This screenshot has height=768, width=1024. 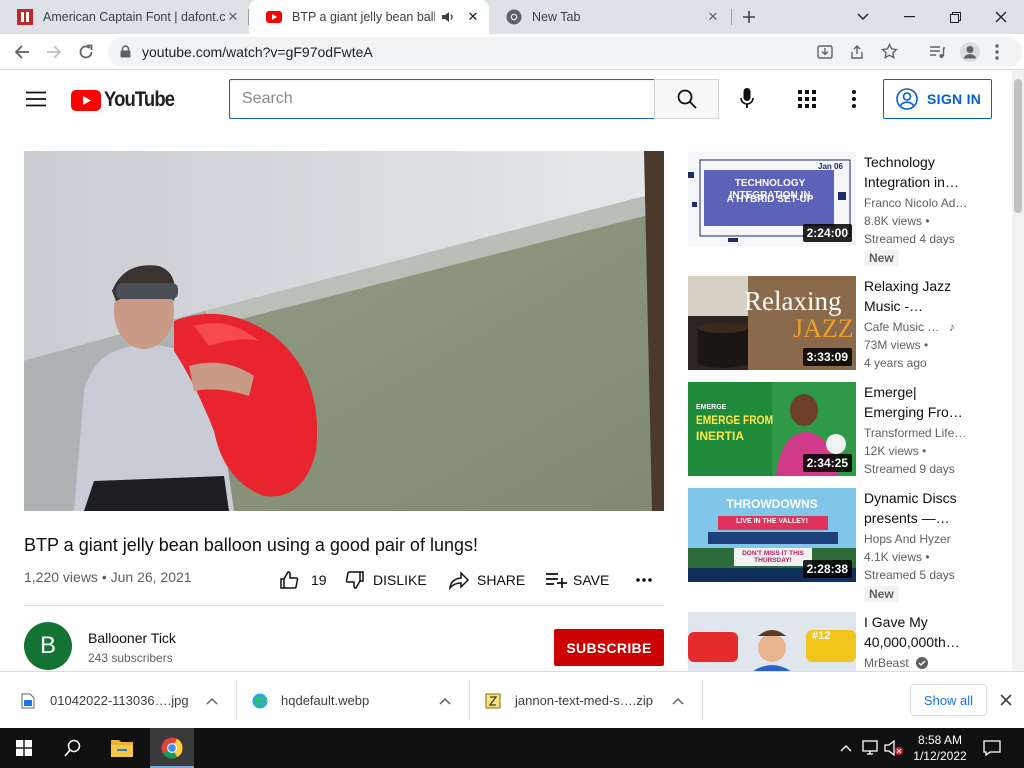 I want to click on save-button: SAVE, so click(x=577, y=580).